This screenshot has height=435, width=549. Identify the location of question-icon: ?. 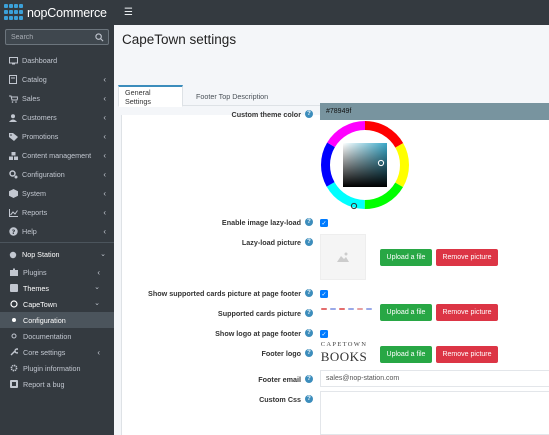
(13, 232).